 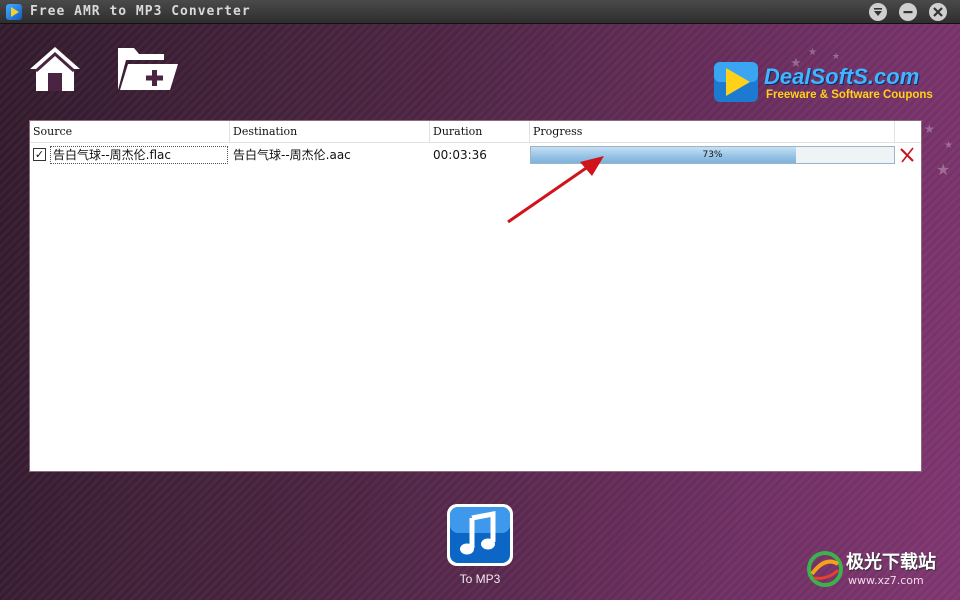 What do you see at coordinates (555, 190) in the screenshot?
I see `annotation-arrow` at bounding box center [555, 190].